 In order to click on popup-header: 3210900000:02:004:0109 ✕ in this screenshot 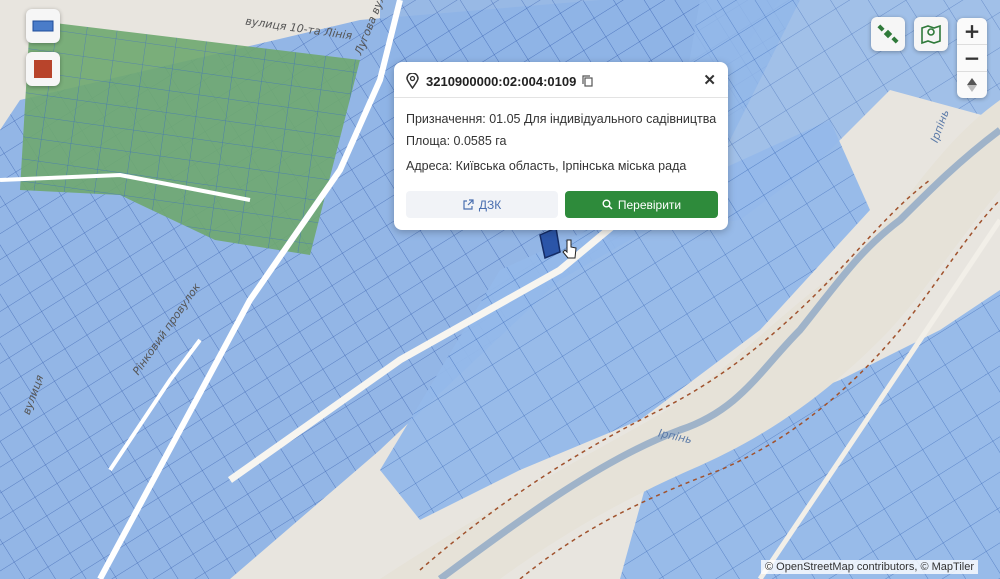, I will do `click(562, 81)`.